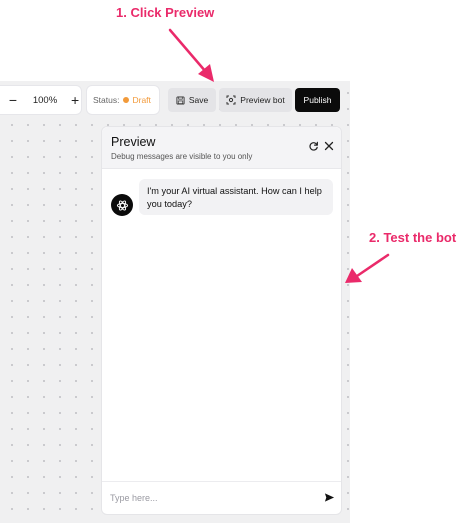 The image size is (474, 523). I want to click on preview-icon, so click(231, 100).